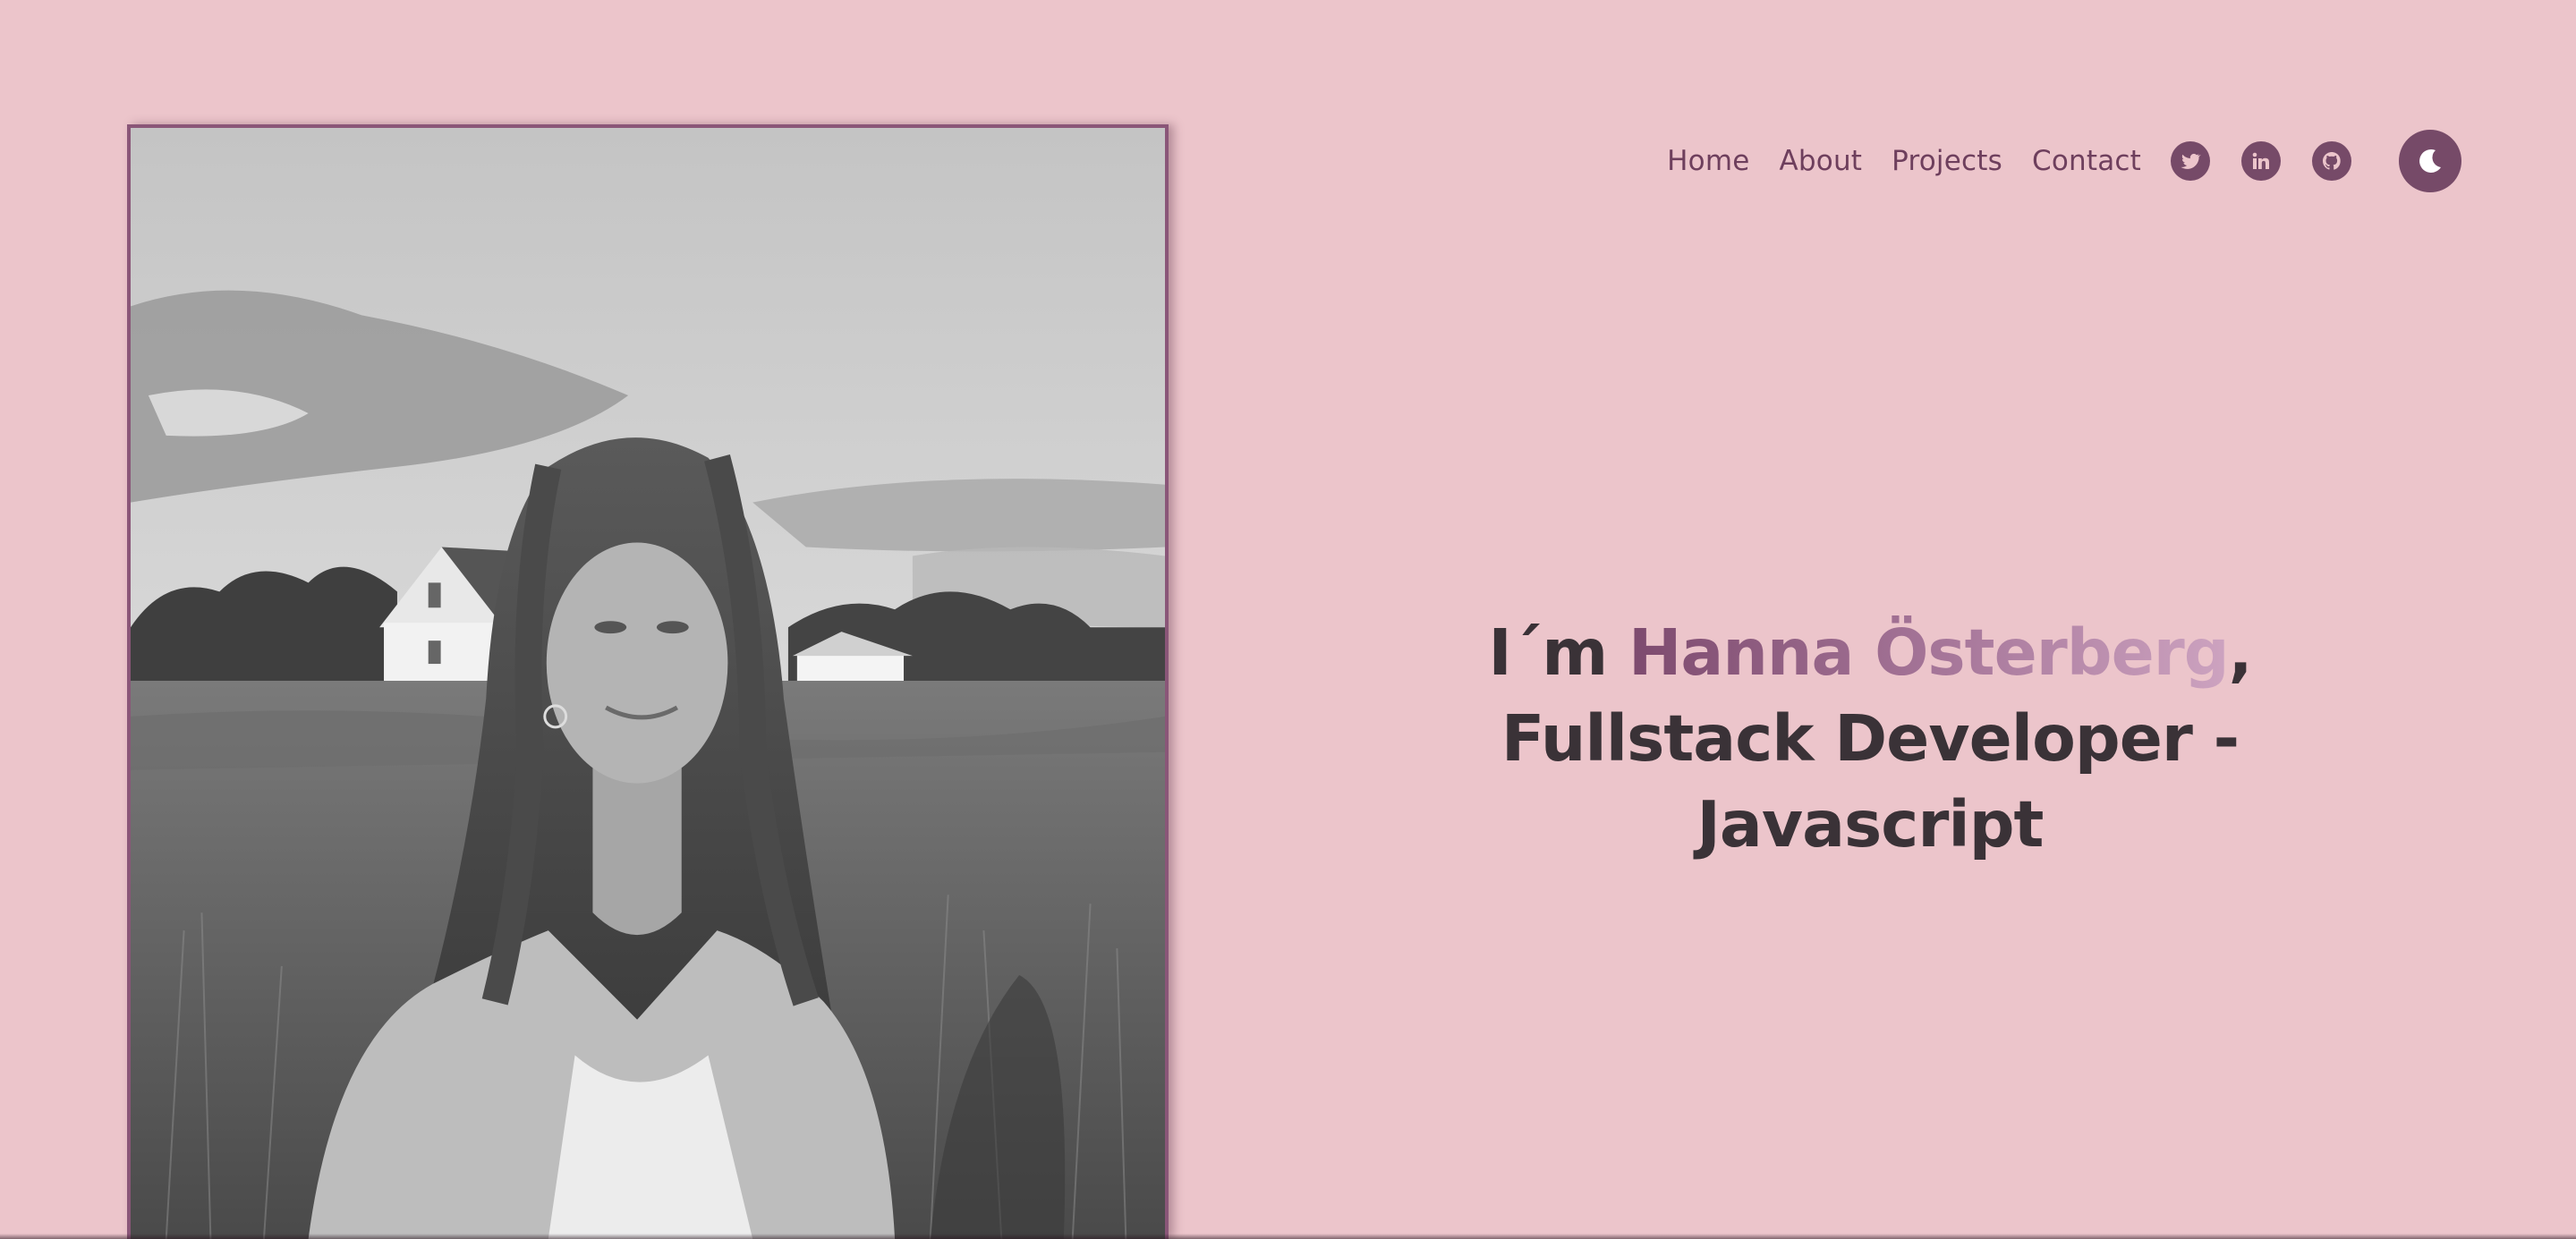 This screenshot has width=2576, height=1239. I want to click on main-nav: Home About Projects Contact, so click(2064, 161).